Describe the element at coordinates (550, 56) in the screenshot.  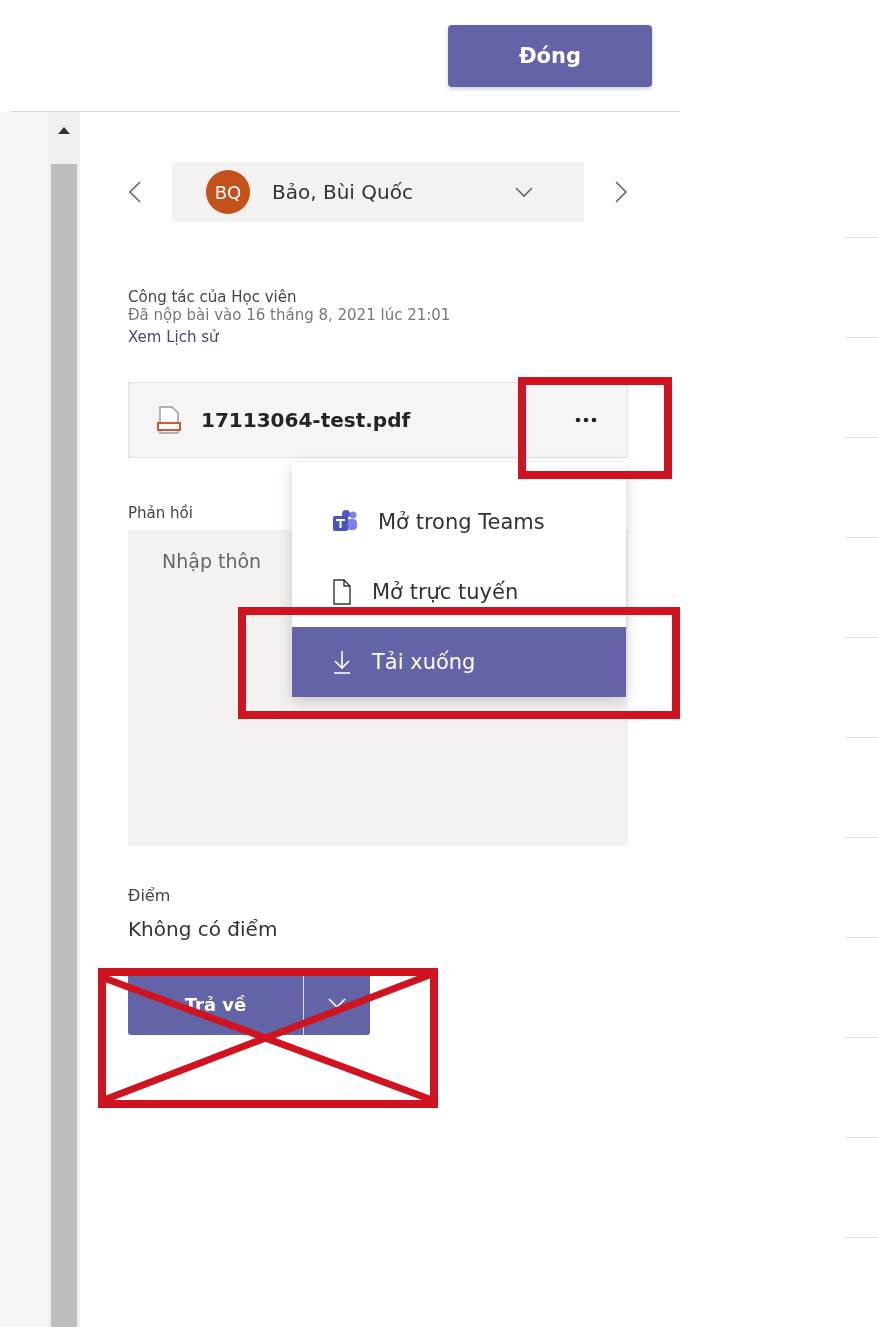
I see `close-button: Đóng` at that location.